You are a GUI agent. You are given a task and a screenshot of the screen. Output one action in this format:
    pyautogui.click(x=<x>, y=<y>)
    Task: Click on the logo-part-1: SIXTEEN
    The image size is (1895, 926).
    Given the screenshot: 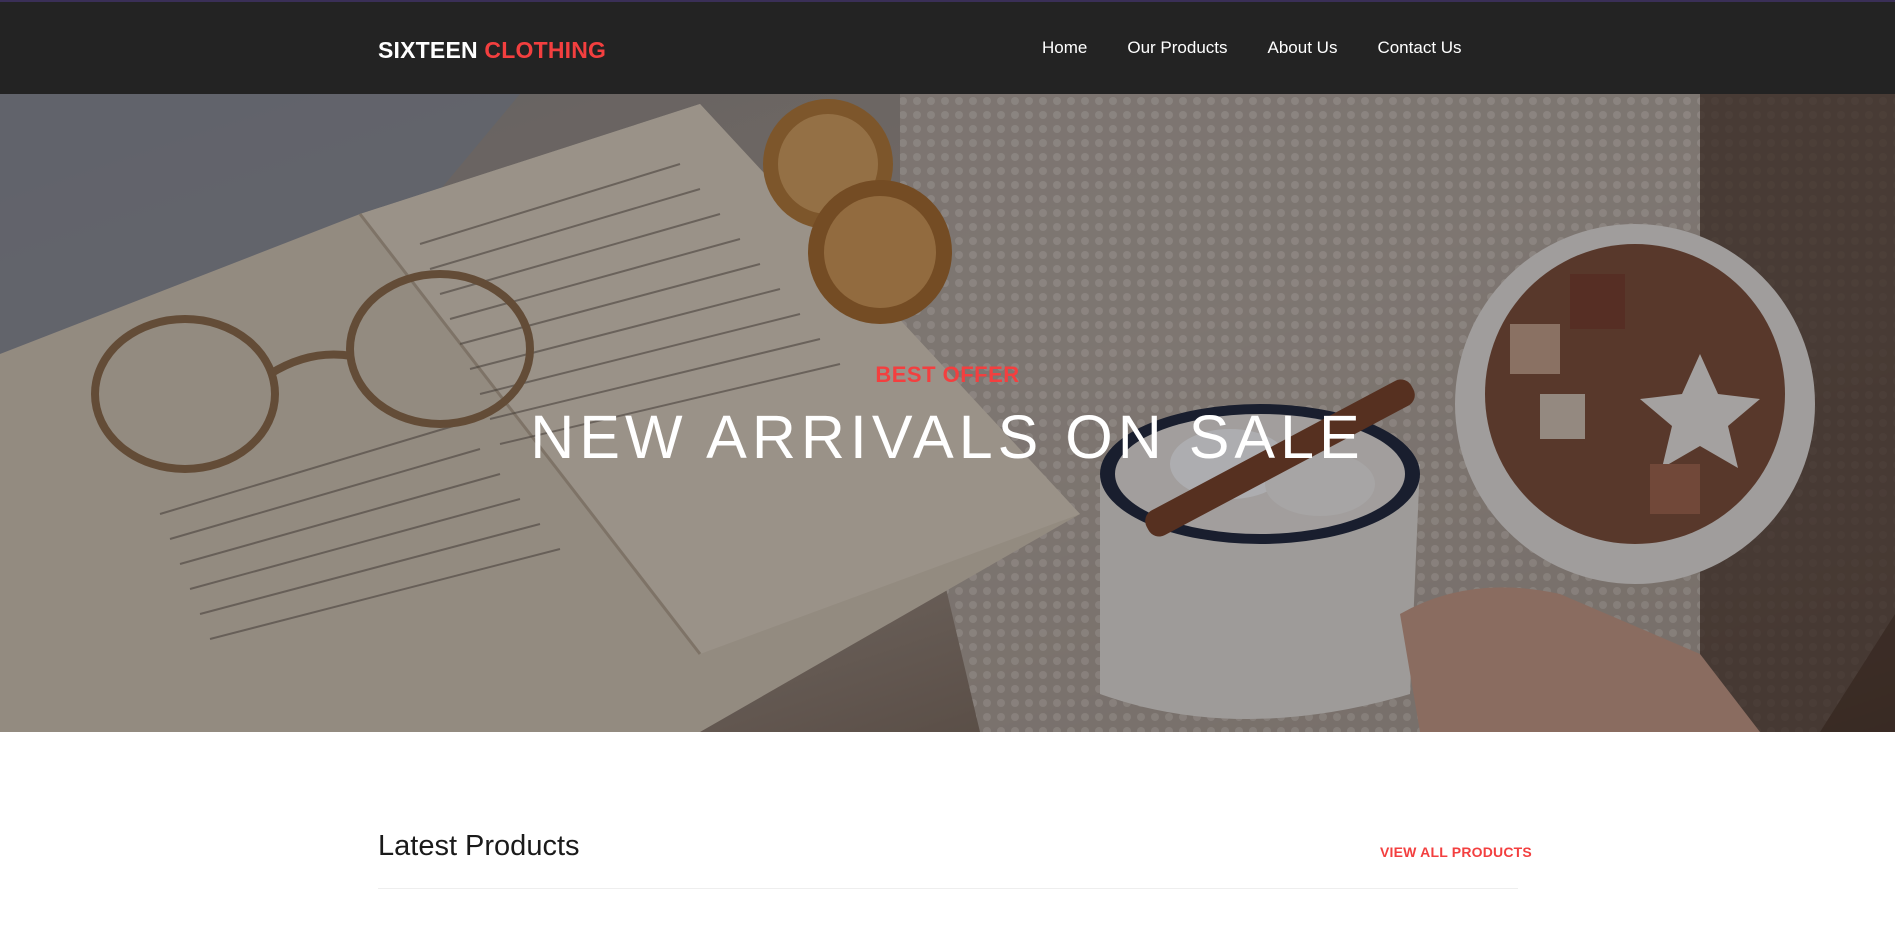 What is the action you would take?
    pyautogui.click(x=428, y=50)
    